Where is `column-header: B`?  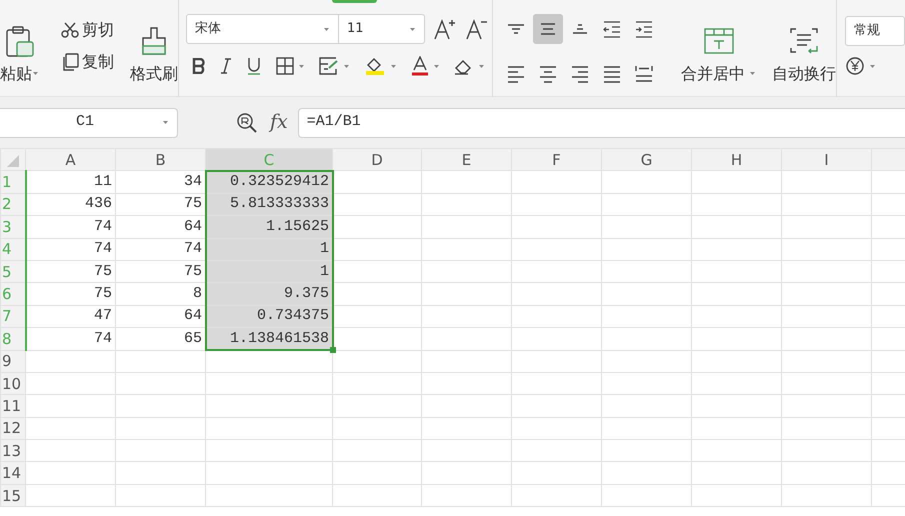
column-header: B is located at coordinates (161, 159).